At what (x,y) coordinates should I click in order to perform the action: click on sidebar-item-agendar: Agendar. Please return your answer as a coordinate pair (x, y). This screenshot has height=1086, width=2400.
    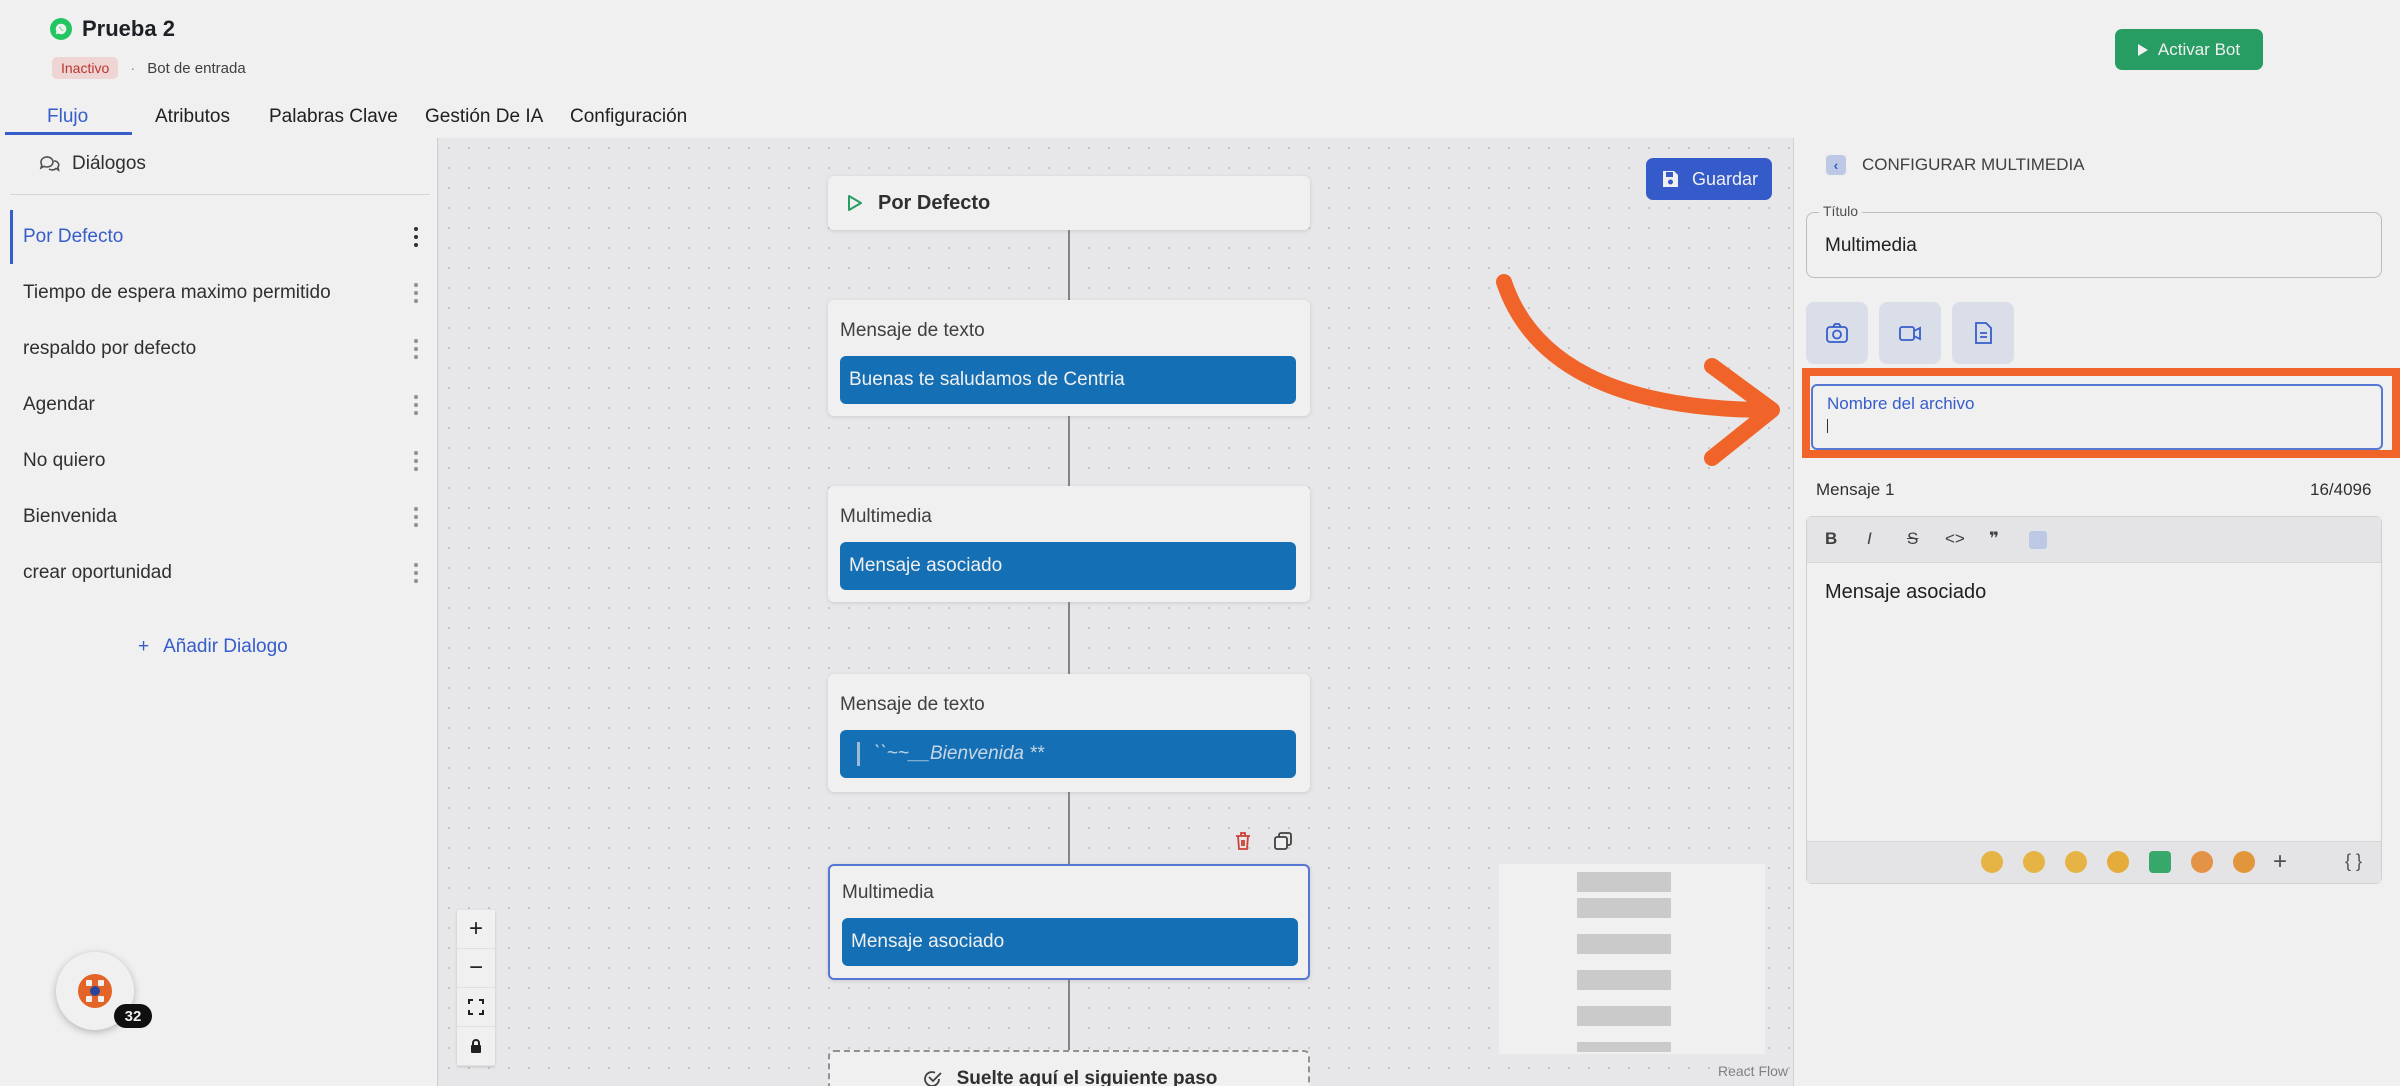
    Looking at the image, I should click on (218, 405).